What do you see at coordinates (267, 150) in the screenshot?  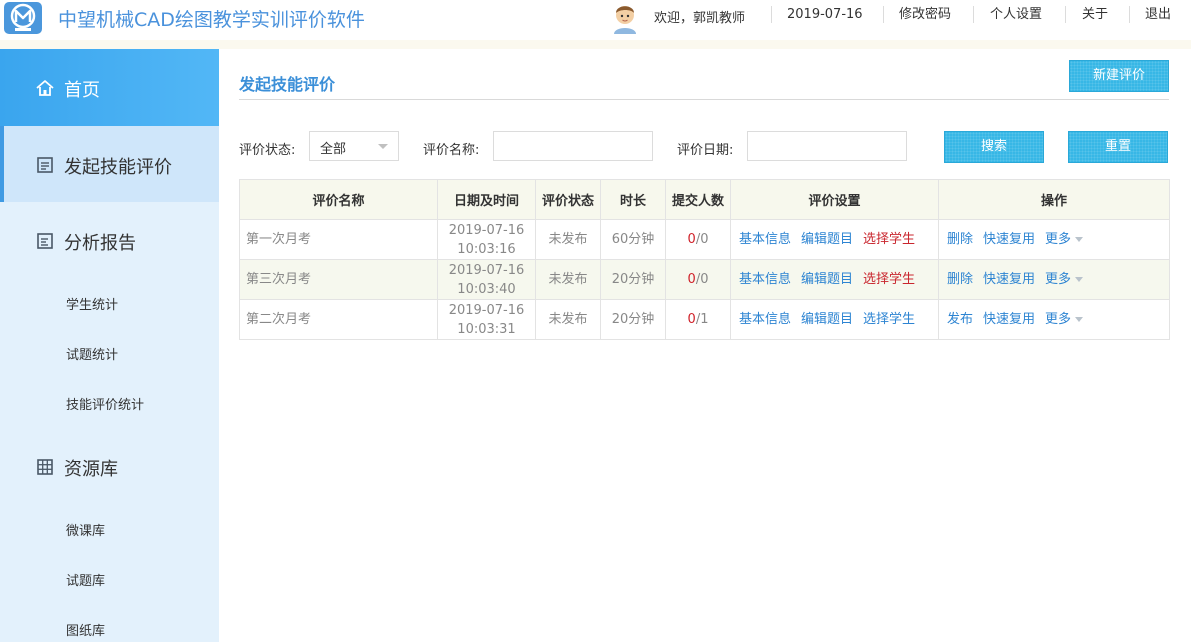 I see `status-filter-label: 评价状态:` at bounding box center [267, 150].